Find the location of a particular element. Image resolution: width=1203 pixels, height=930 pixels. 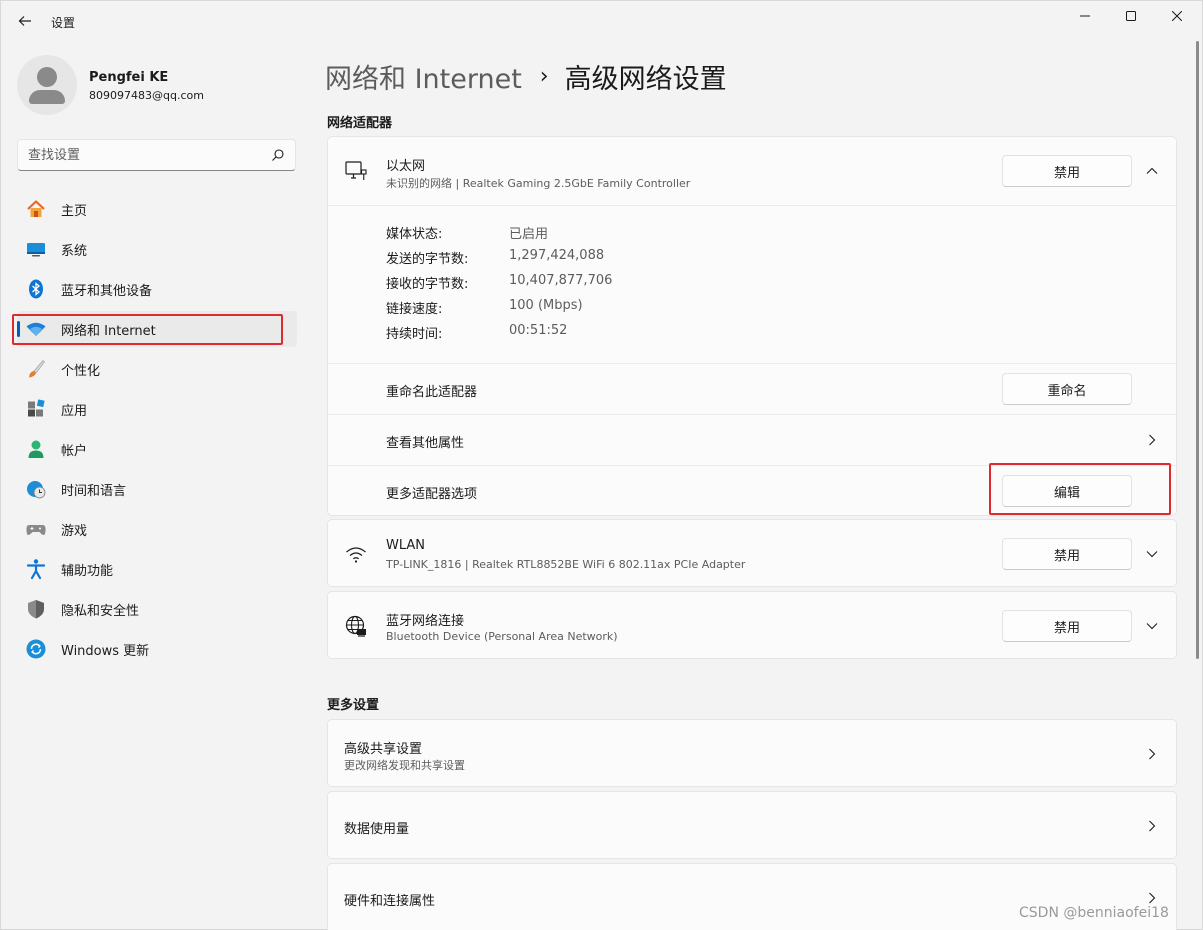

sidebar-item-personalization: 个性化 is located at coordinates (157, 369).